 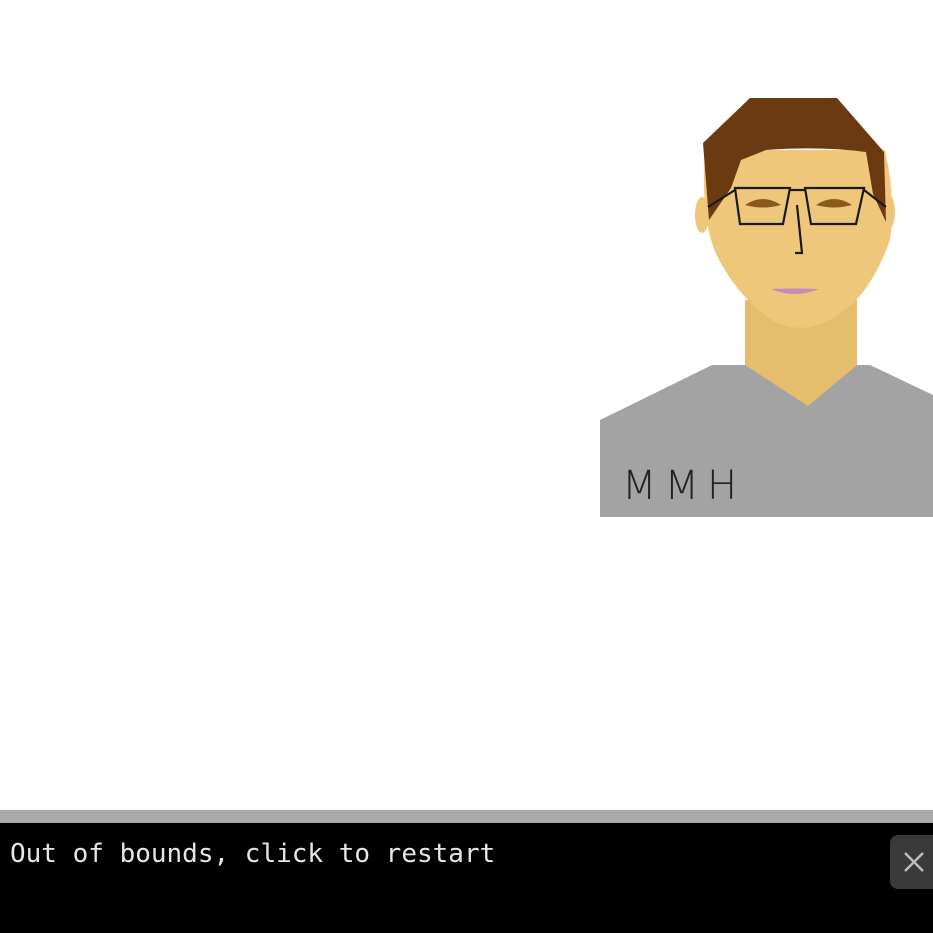 I want to click on console-divider, so click(x=466, y=816).